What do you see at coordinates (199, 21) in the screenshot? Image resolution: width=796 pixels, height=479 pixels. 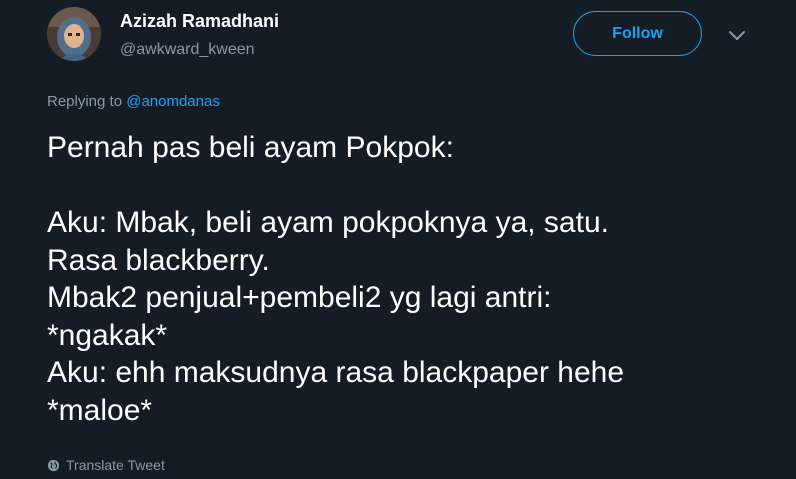 I see `display-name: Azizah Ramadhani` at bounding box center [199, 21].